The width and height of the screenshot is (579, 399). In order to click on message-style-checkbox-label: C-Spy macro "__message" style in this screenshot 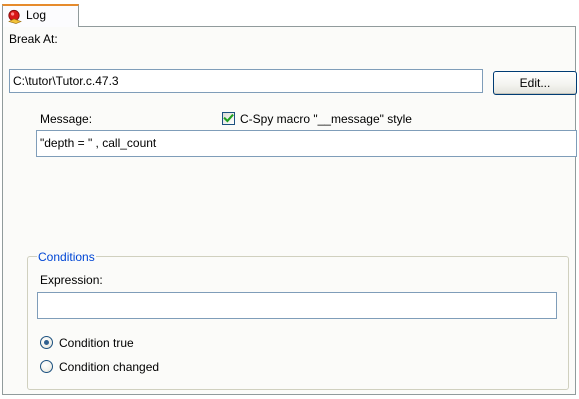, I will do `click(326, 119)`.